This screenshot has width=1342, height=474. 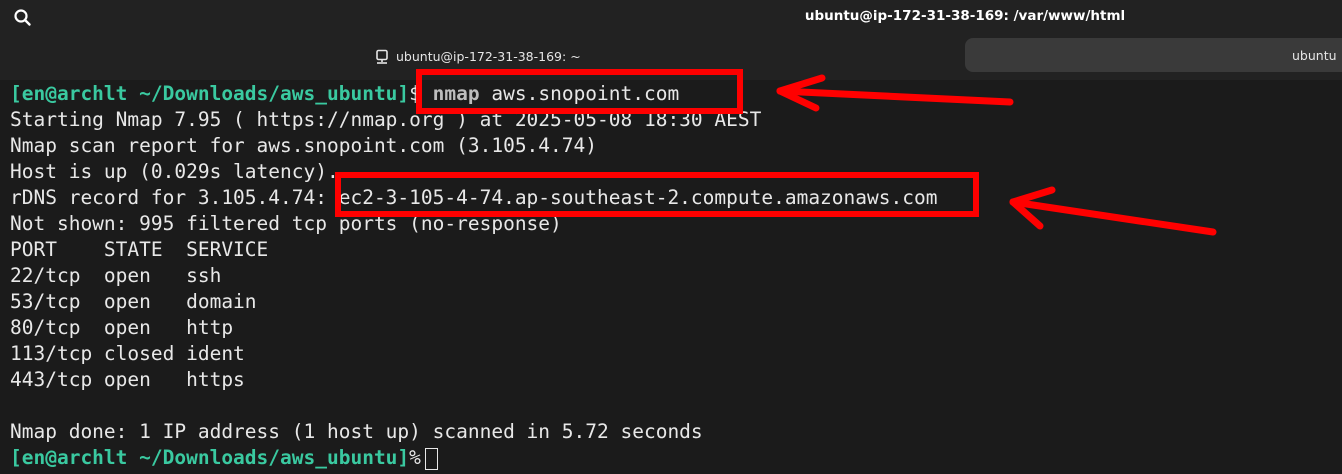 I want to click on tab-label: ubuntu, so click(x=1314, y=55).